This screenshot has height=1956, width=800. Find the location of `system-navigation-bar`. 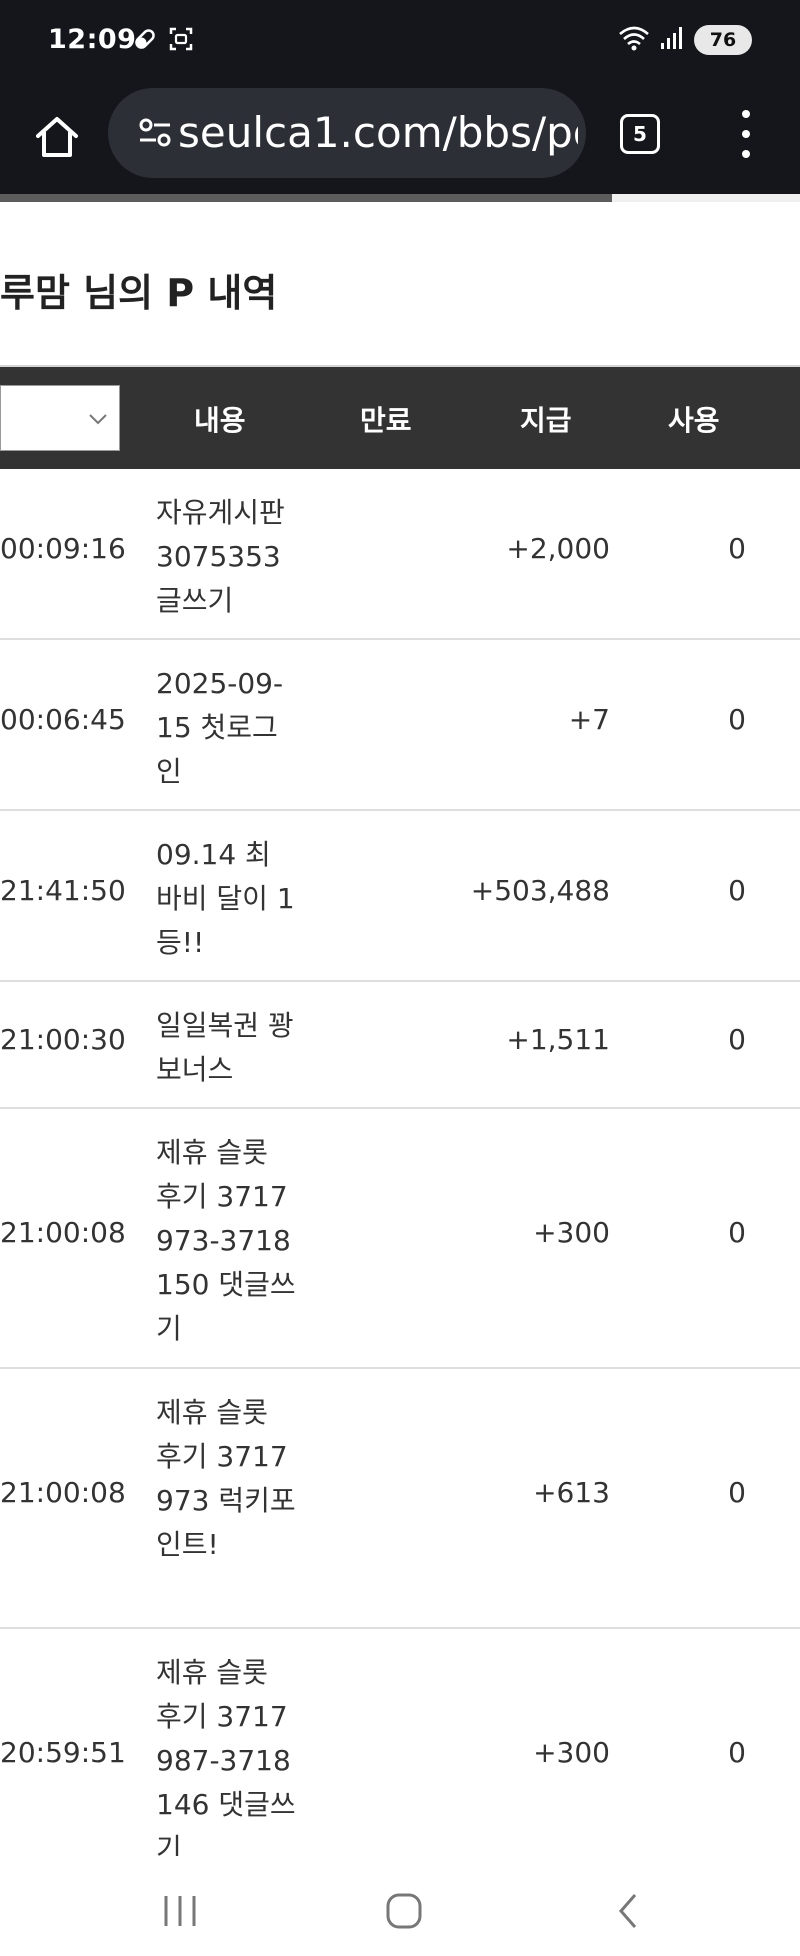

system-navigation-bar is located at coordinates (400, 1906).